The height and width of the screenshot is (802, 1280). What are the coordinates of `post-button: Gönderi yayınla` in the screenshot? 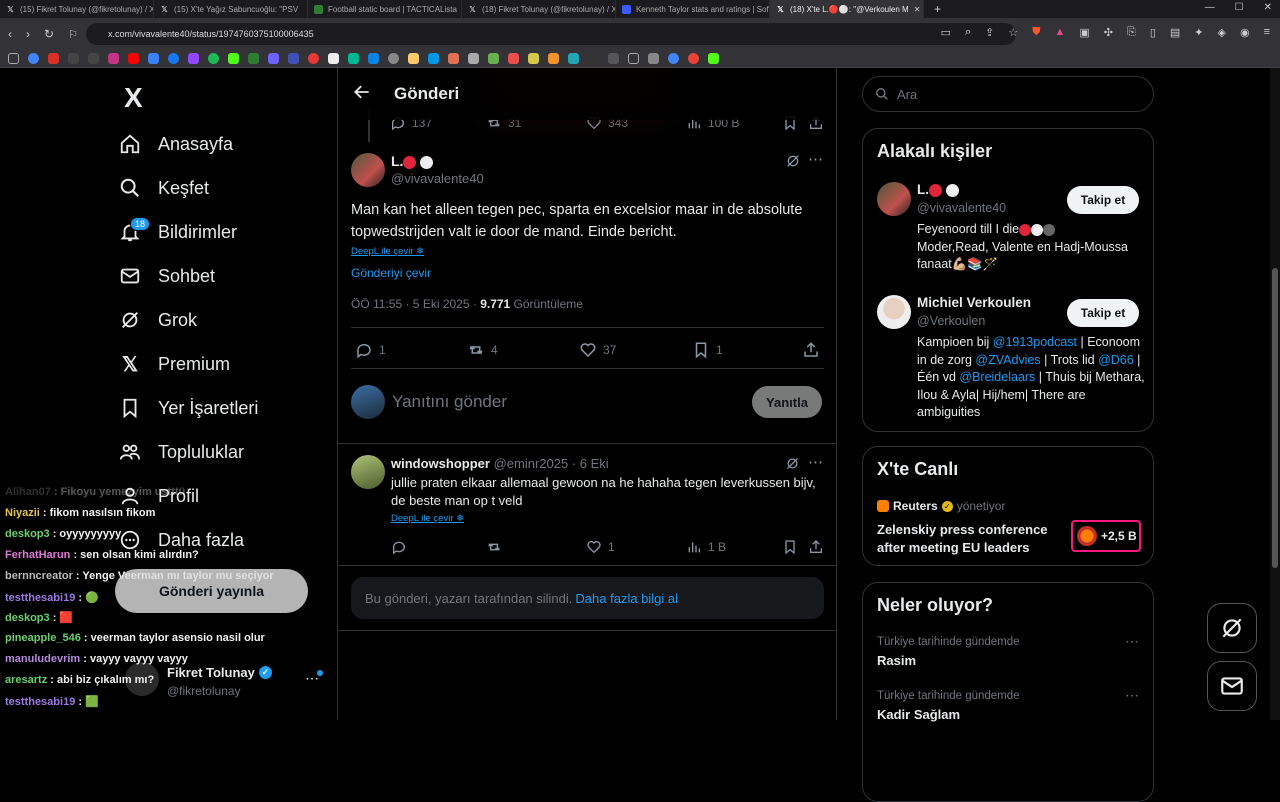 It's located at (211, 591).